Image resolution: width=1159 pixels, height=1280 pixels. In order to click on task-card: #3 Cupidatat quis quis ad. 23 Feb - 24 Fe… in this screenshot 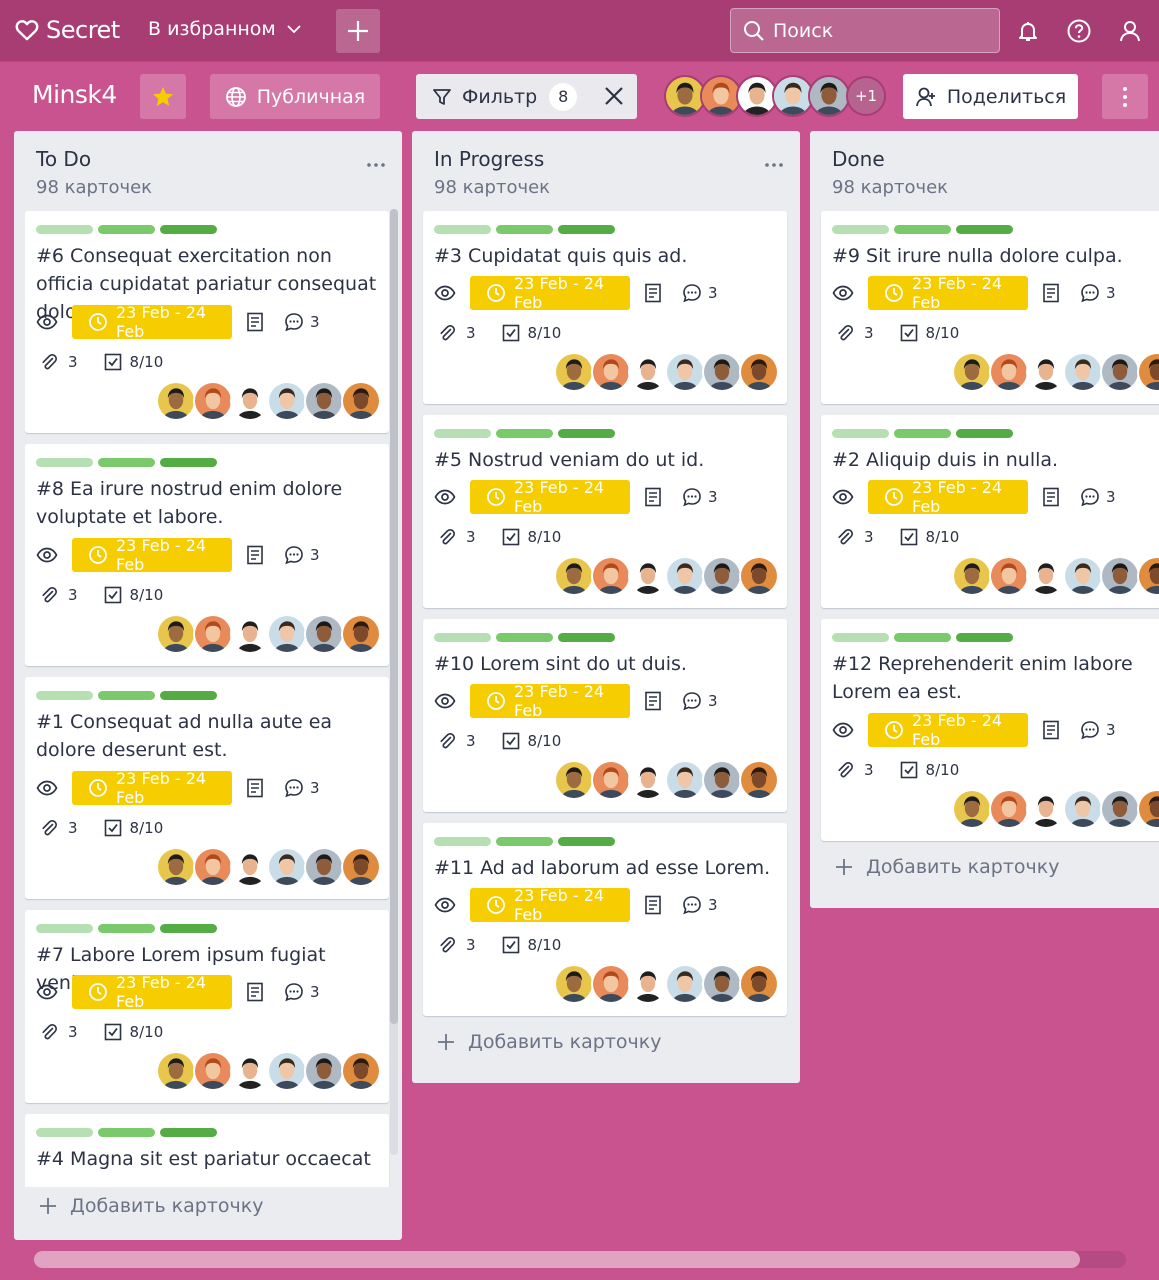, I will do `click(605, 307)`.